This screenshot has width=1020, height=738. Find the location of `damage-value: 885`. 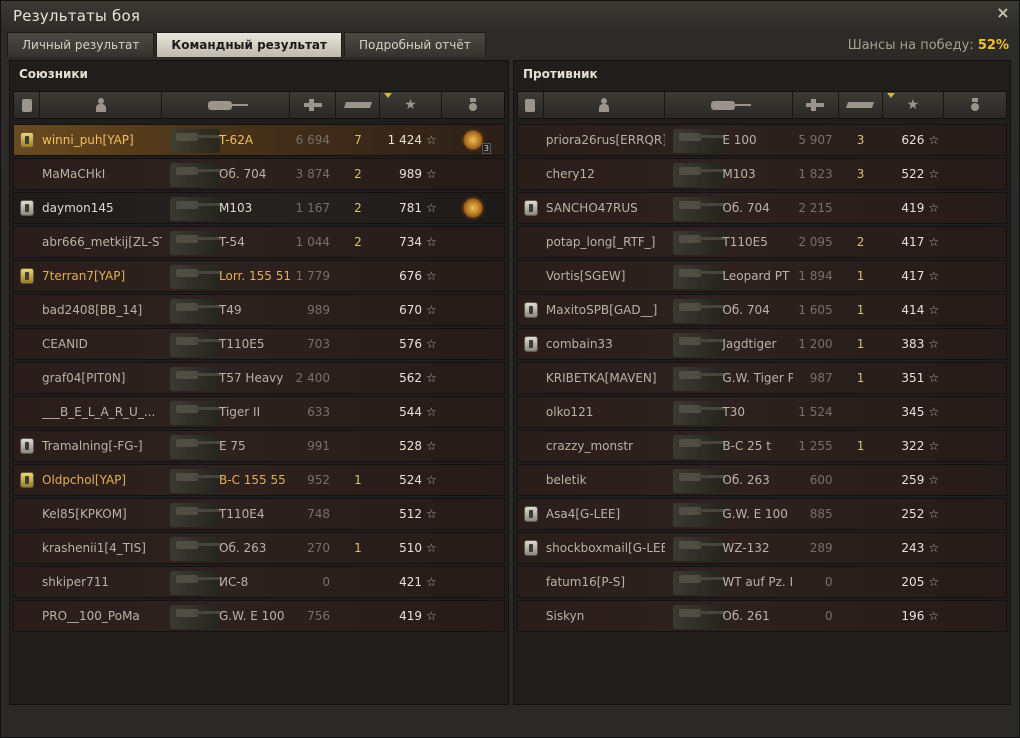

damage-value: 885 is located at coordinates (821, 514).